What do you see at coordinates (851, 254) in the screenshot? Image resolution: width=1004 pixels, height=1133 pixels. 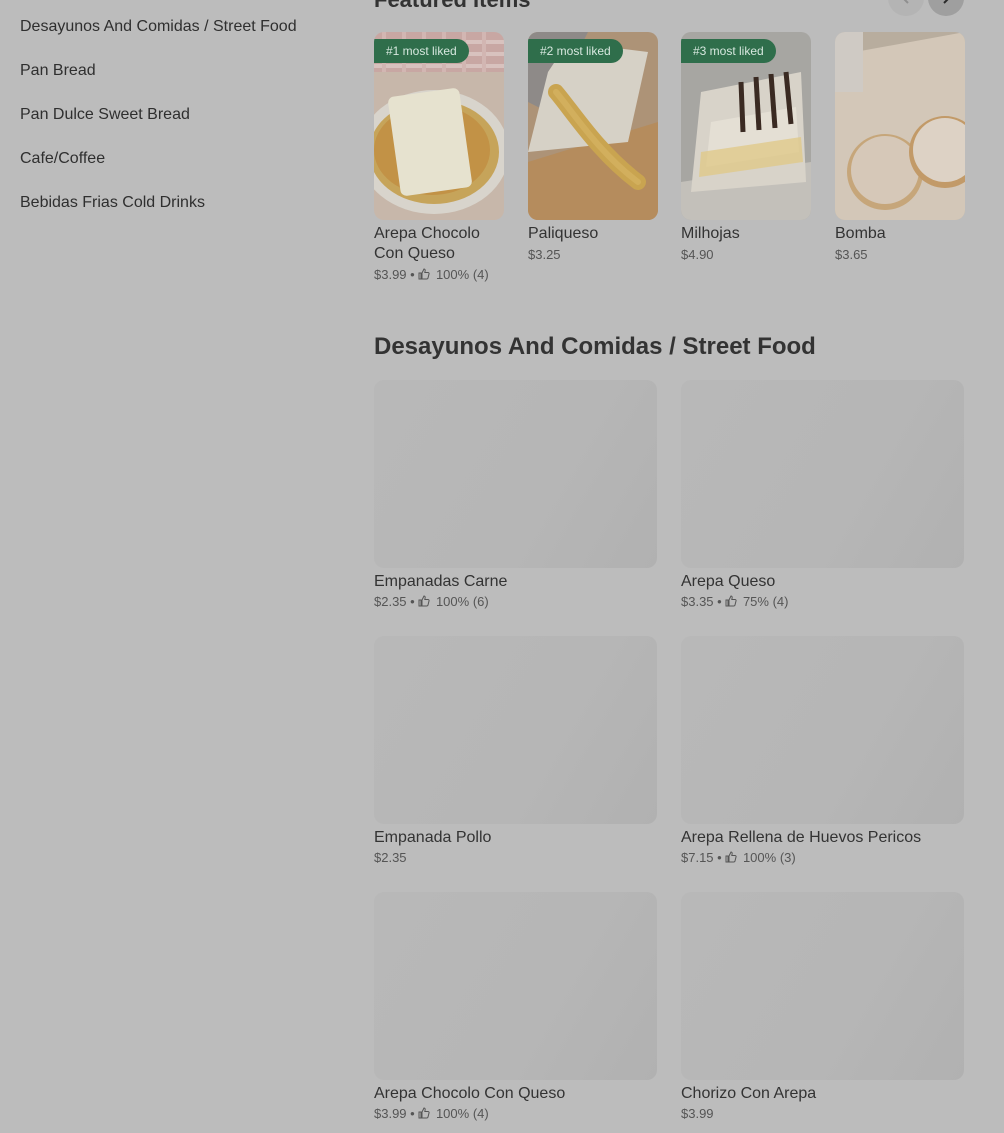 I see `item-price: $3.65` at bounding box center [851, 254].